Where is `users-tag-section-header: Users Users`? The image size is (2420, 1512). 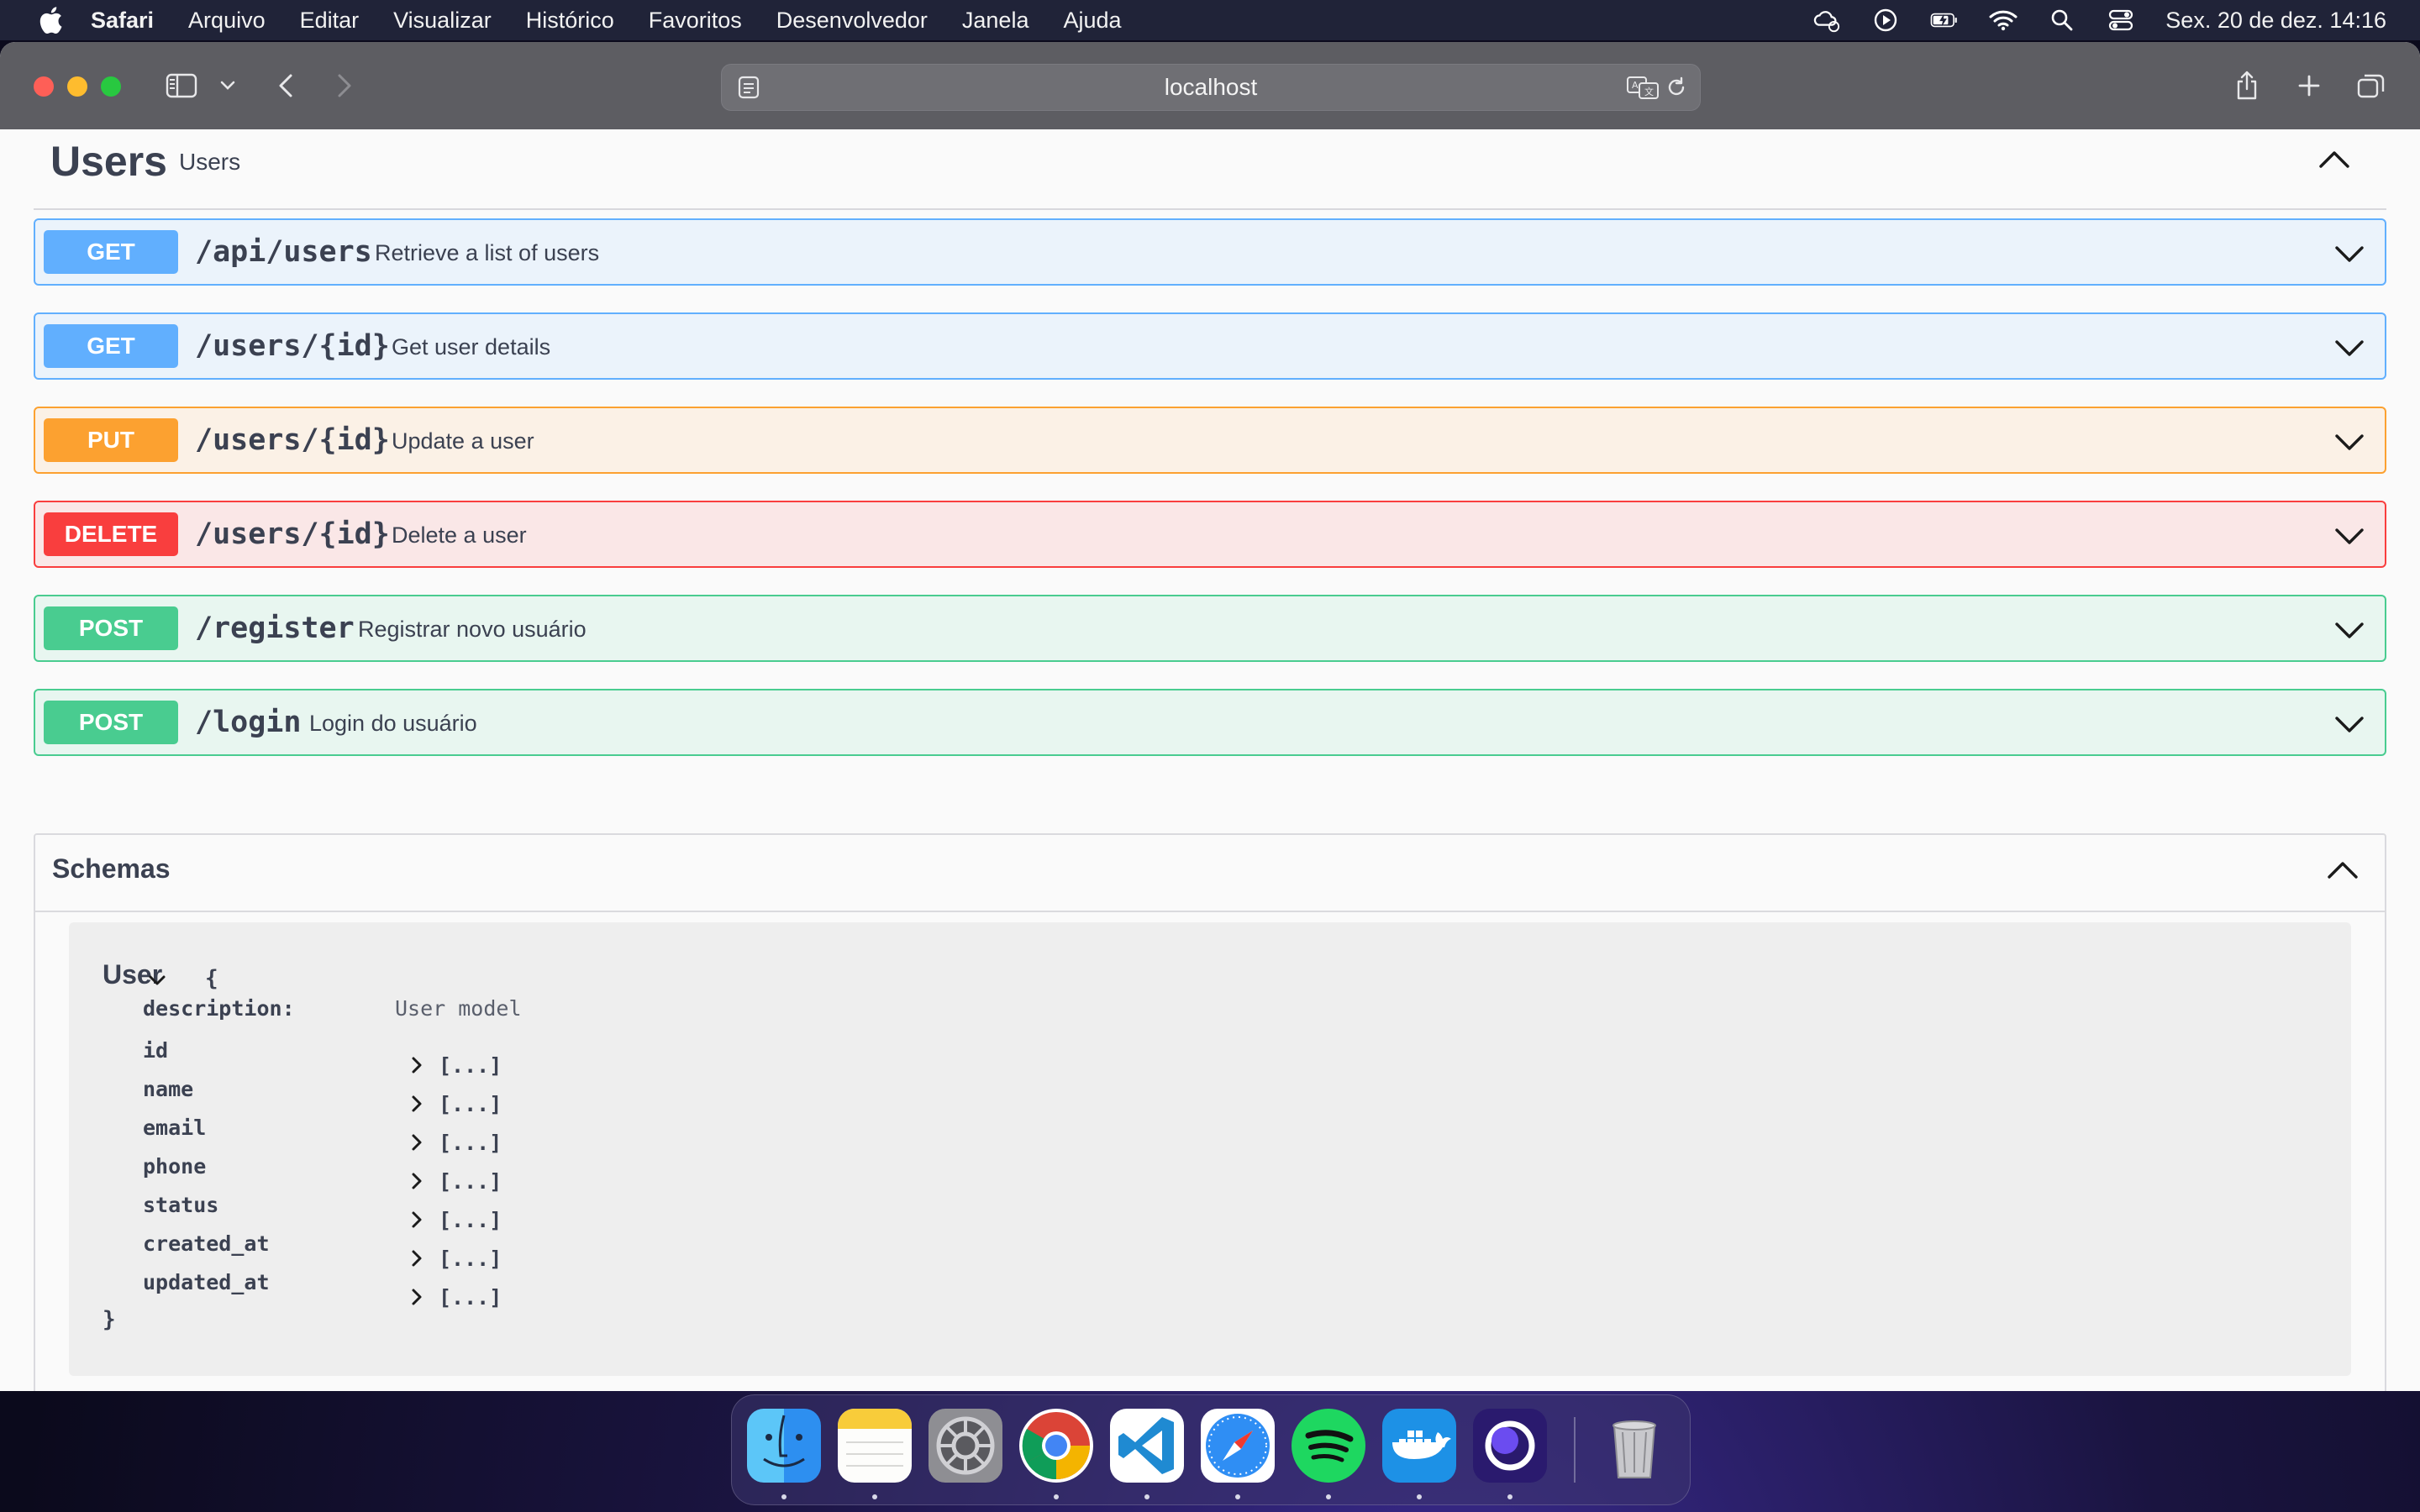 users-tag-section-header: Users Users is located at coordinates (1210, 169).